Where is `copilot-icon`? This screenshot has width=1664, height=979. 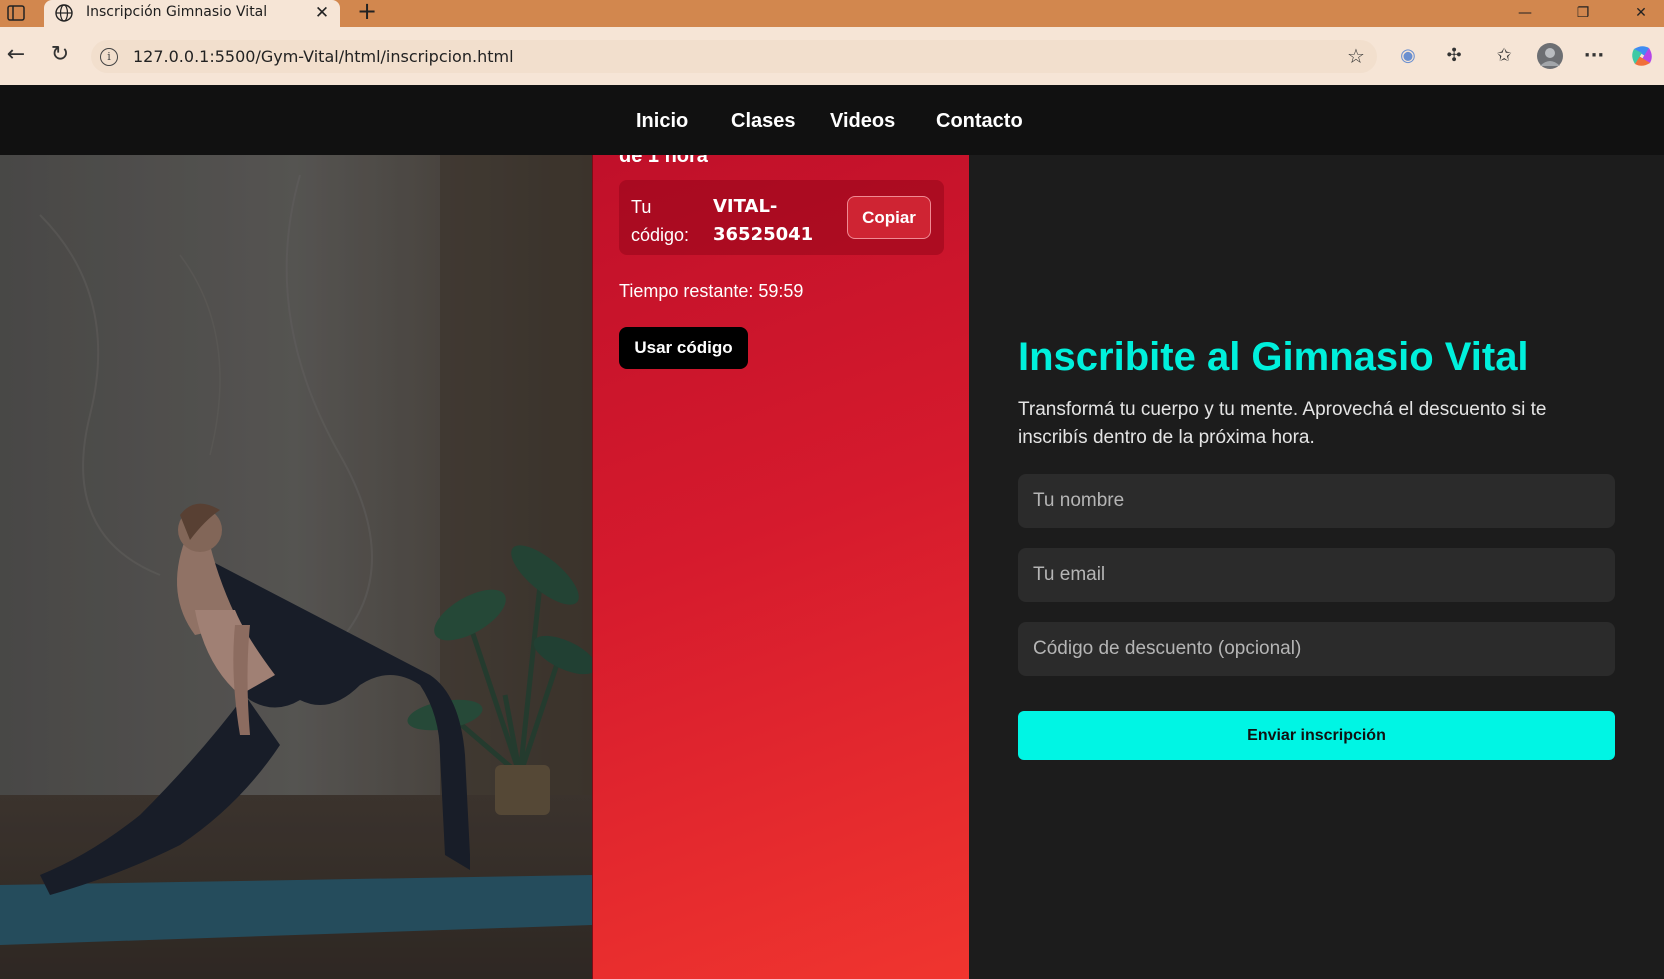 copilot-icon is located at coordinates (1642, 56).